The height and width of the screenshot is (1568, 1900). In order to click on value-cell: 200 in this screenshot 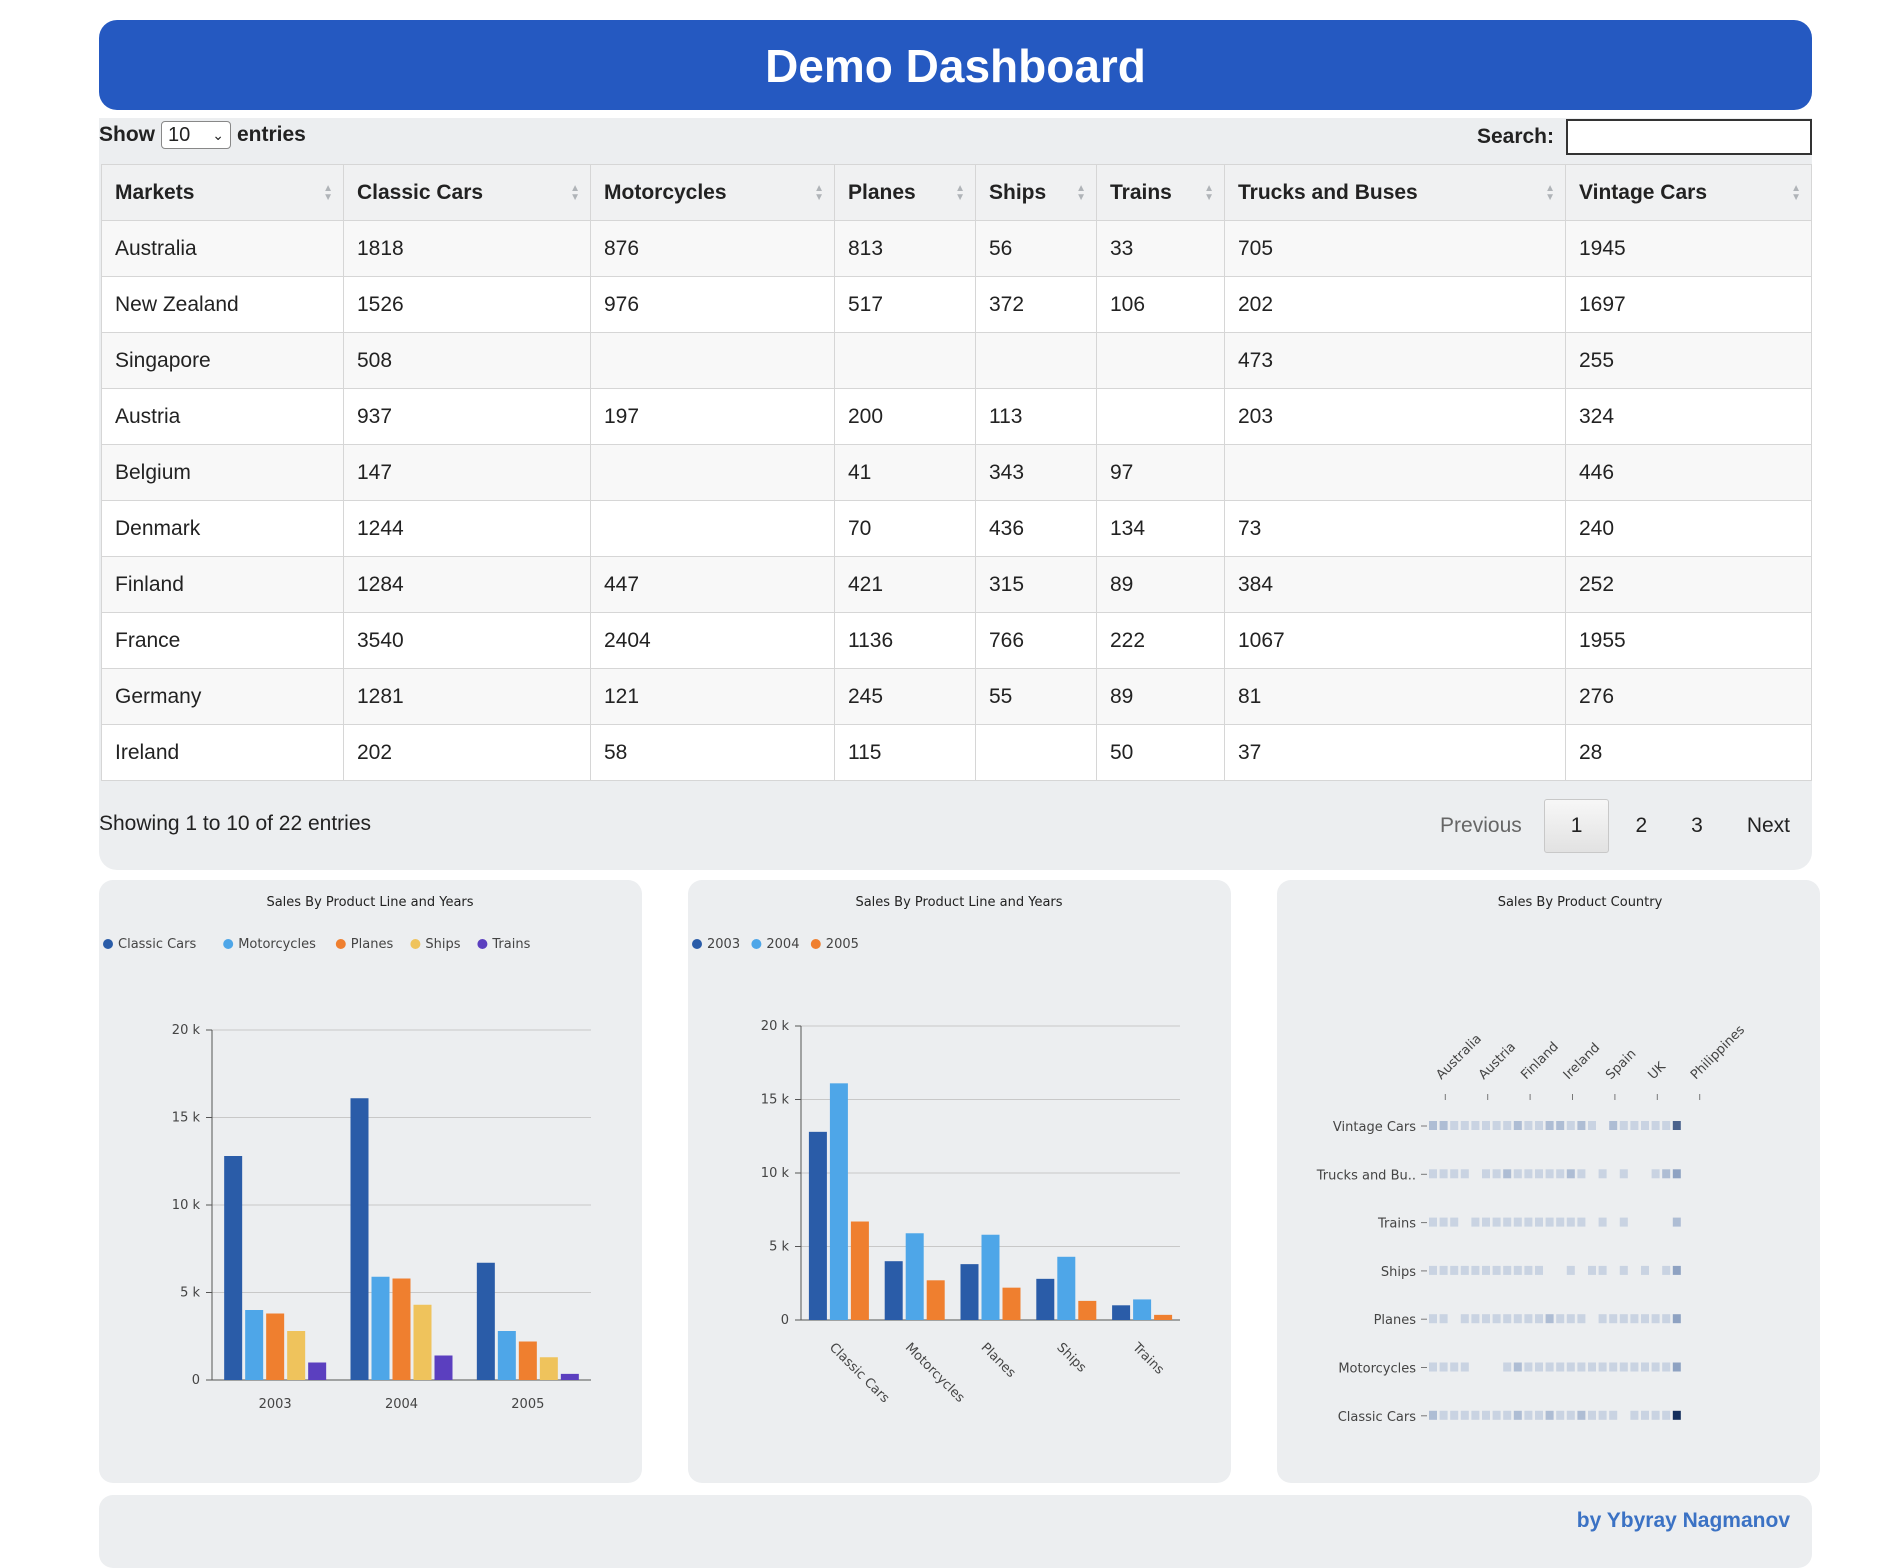, I will do `click(905, 416)`.